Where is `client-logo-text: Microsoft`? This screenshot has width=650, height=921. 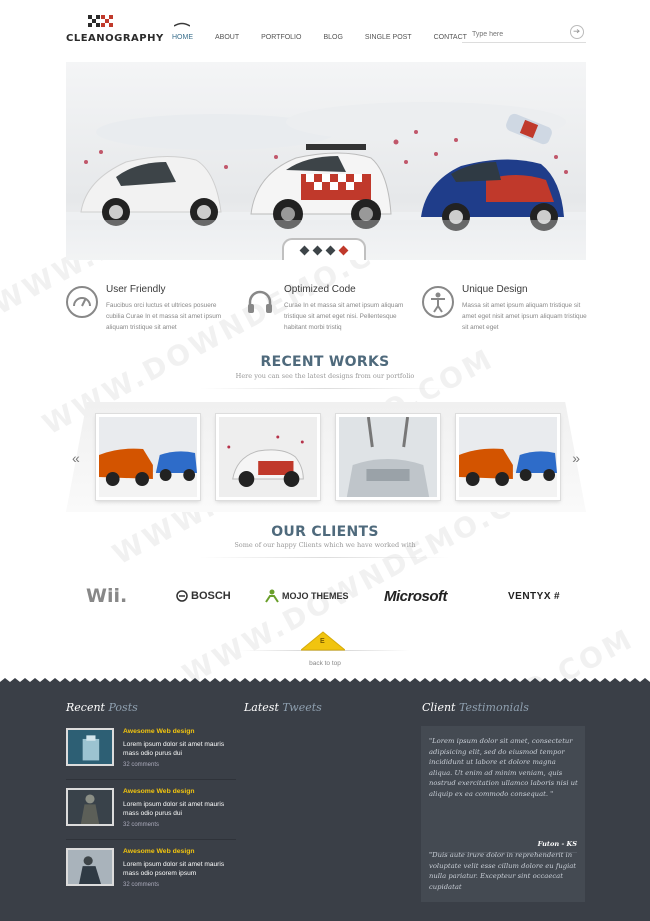 client-logo-text: Microsoft is located at coordinates (416, 596).